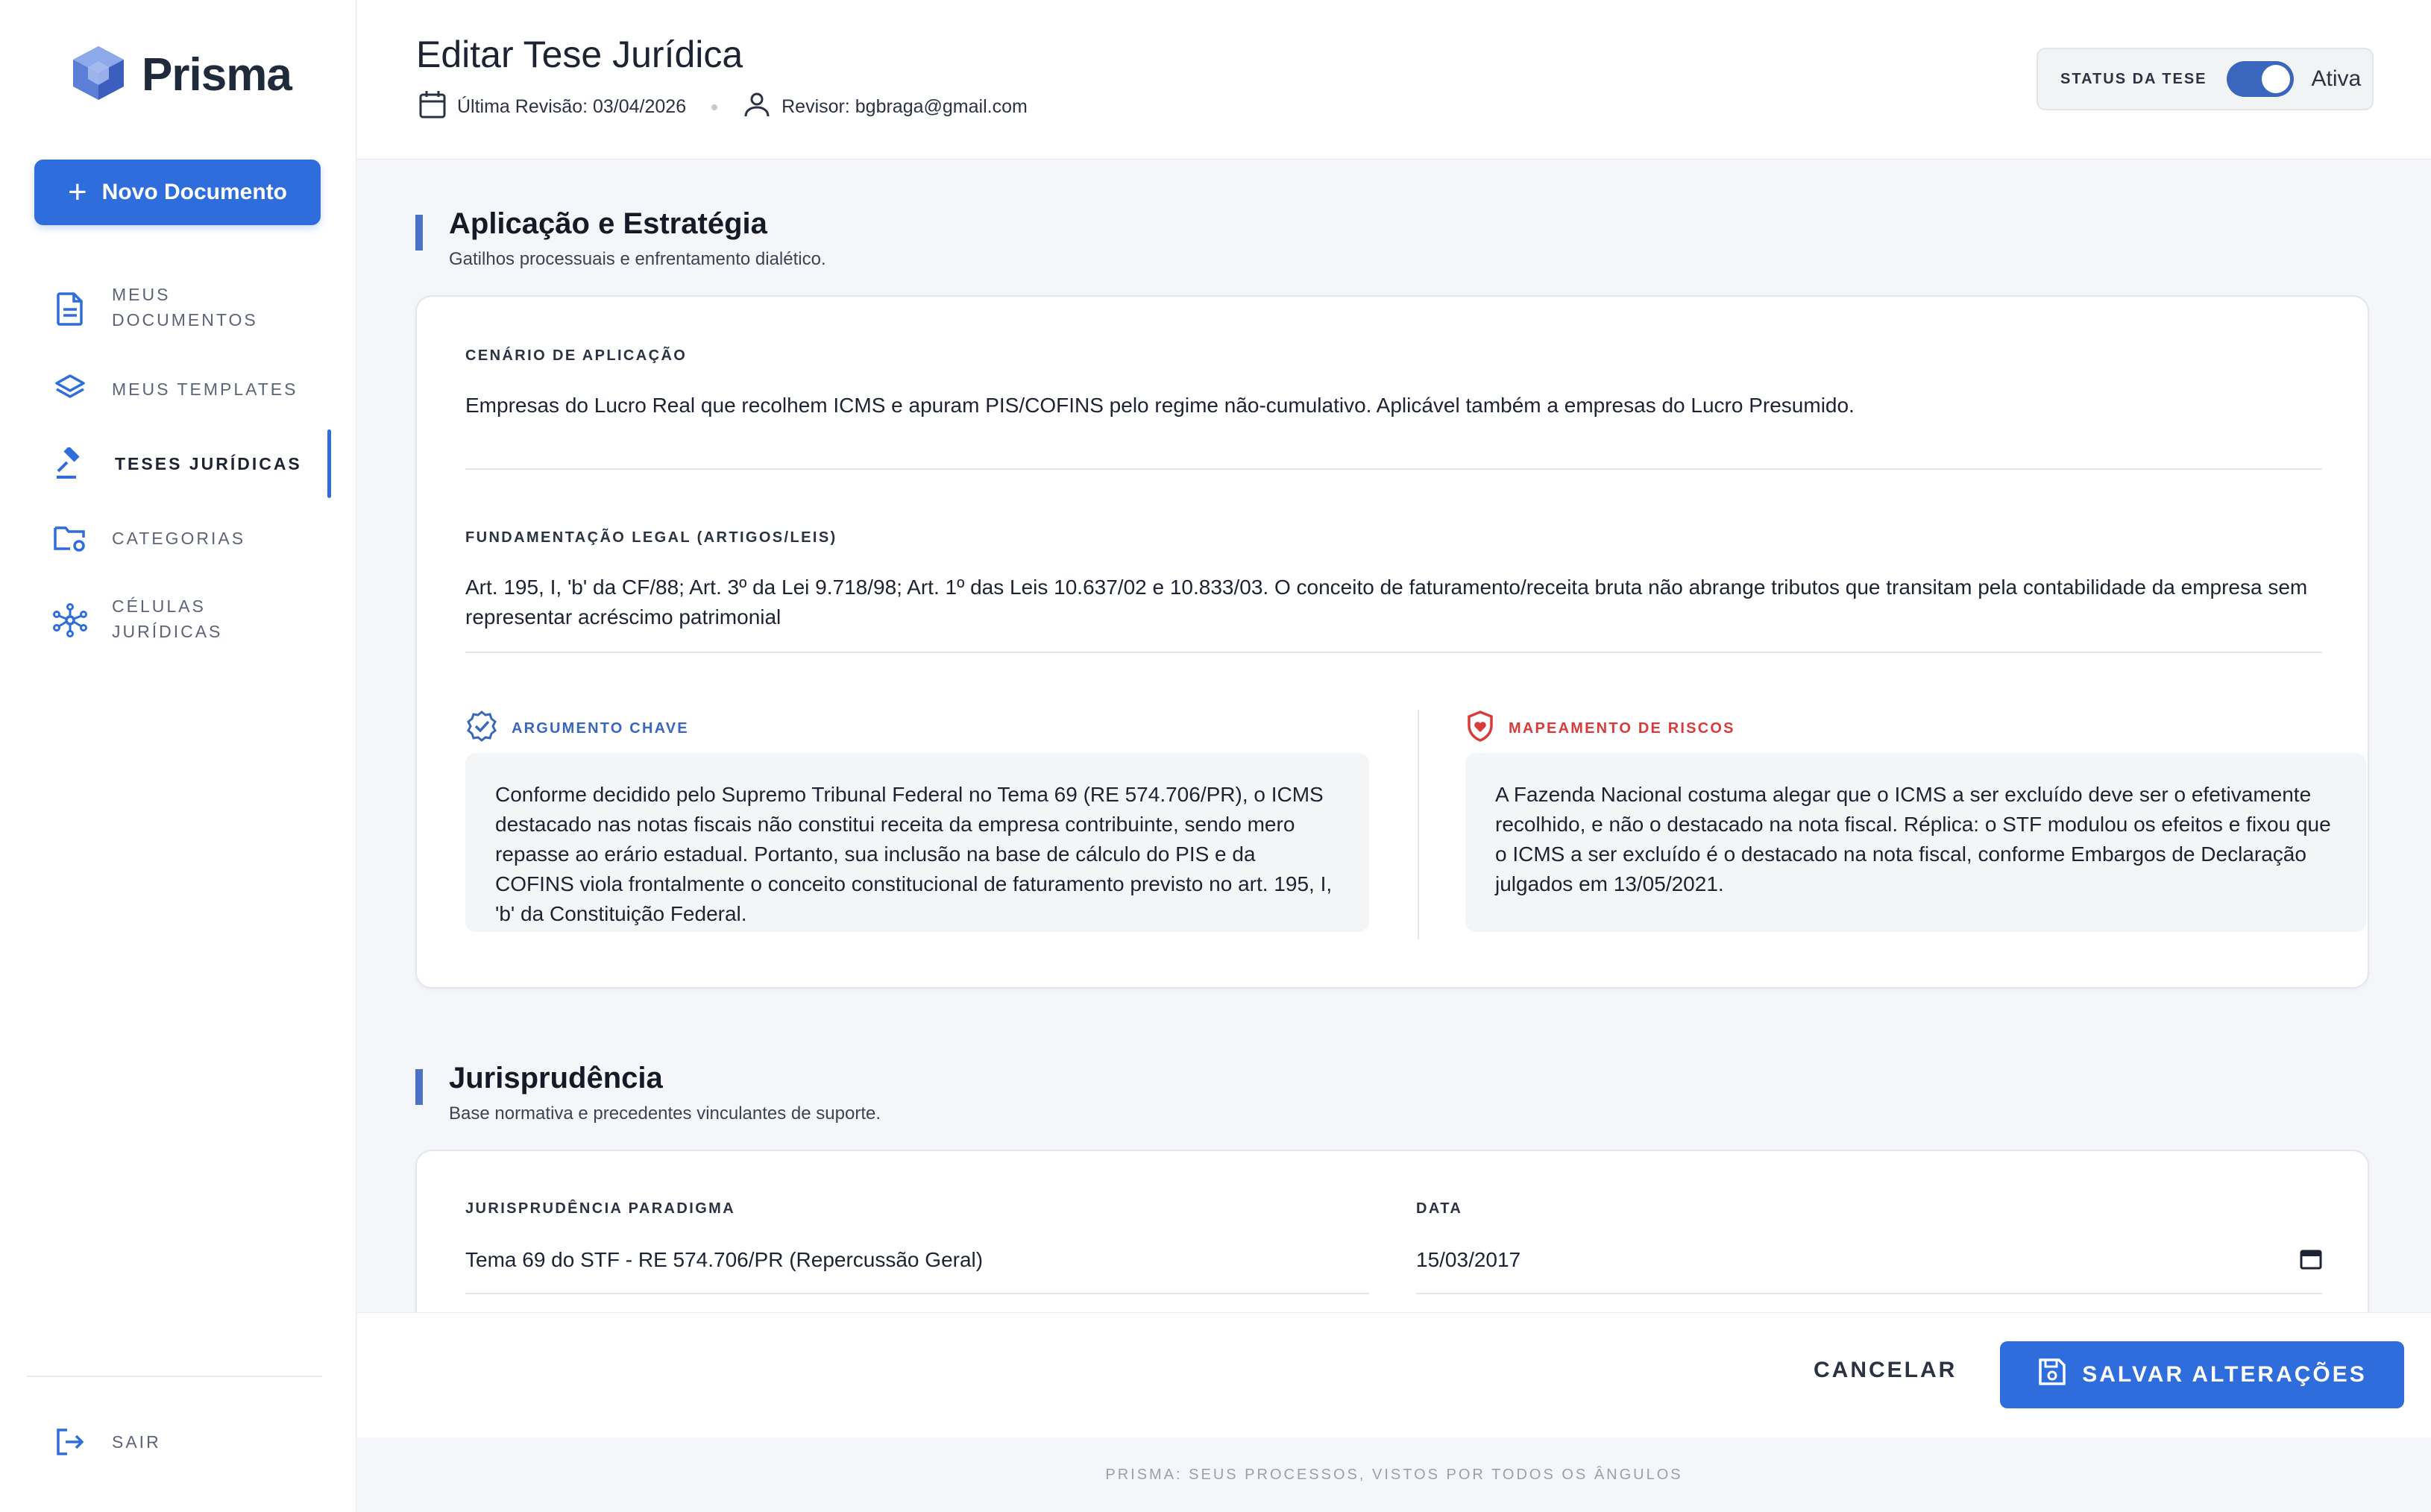 This screenshot has height=1512, width=2431. What do you see at coordinates (174, 1376) in the screenshot?
I see `sidebar-divider` at bounding box center [174, 1376].